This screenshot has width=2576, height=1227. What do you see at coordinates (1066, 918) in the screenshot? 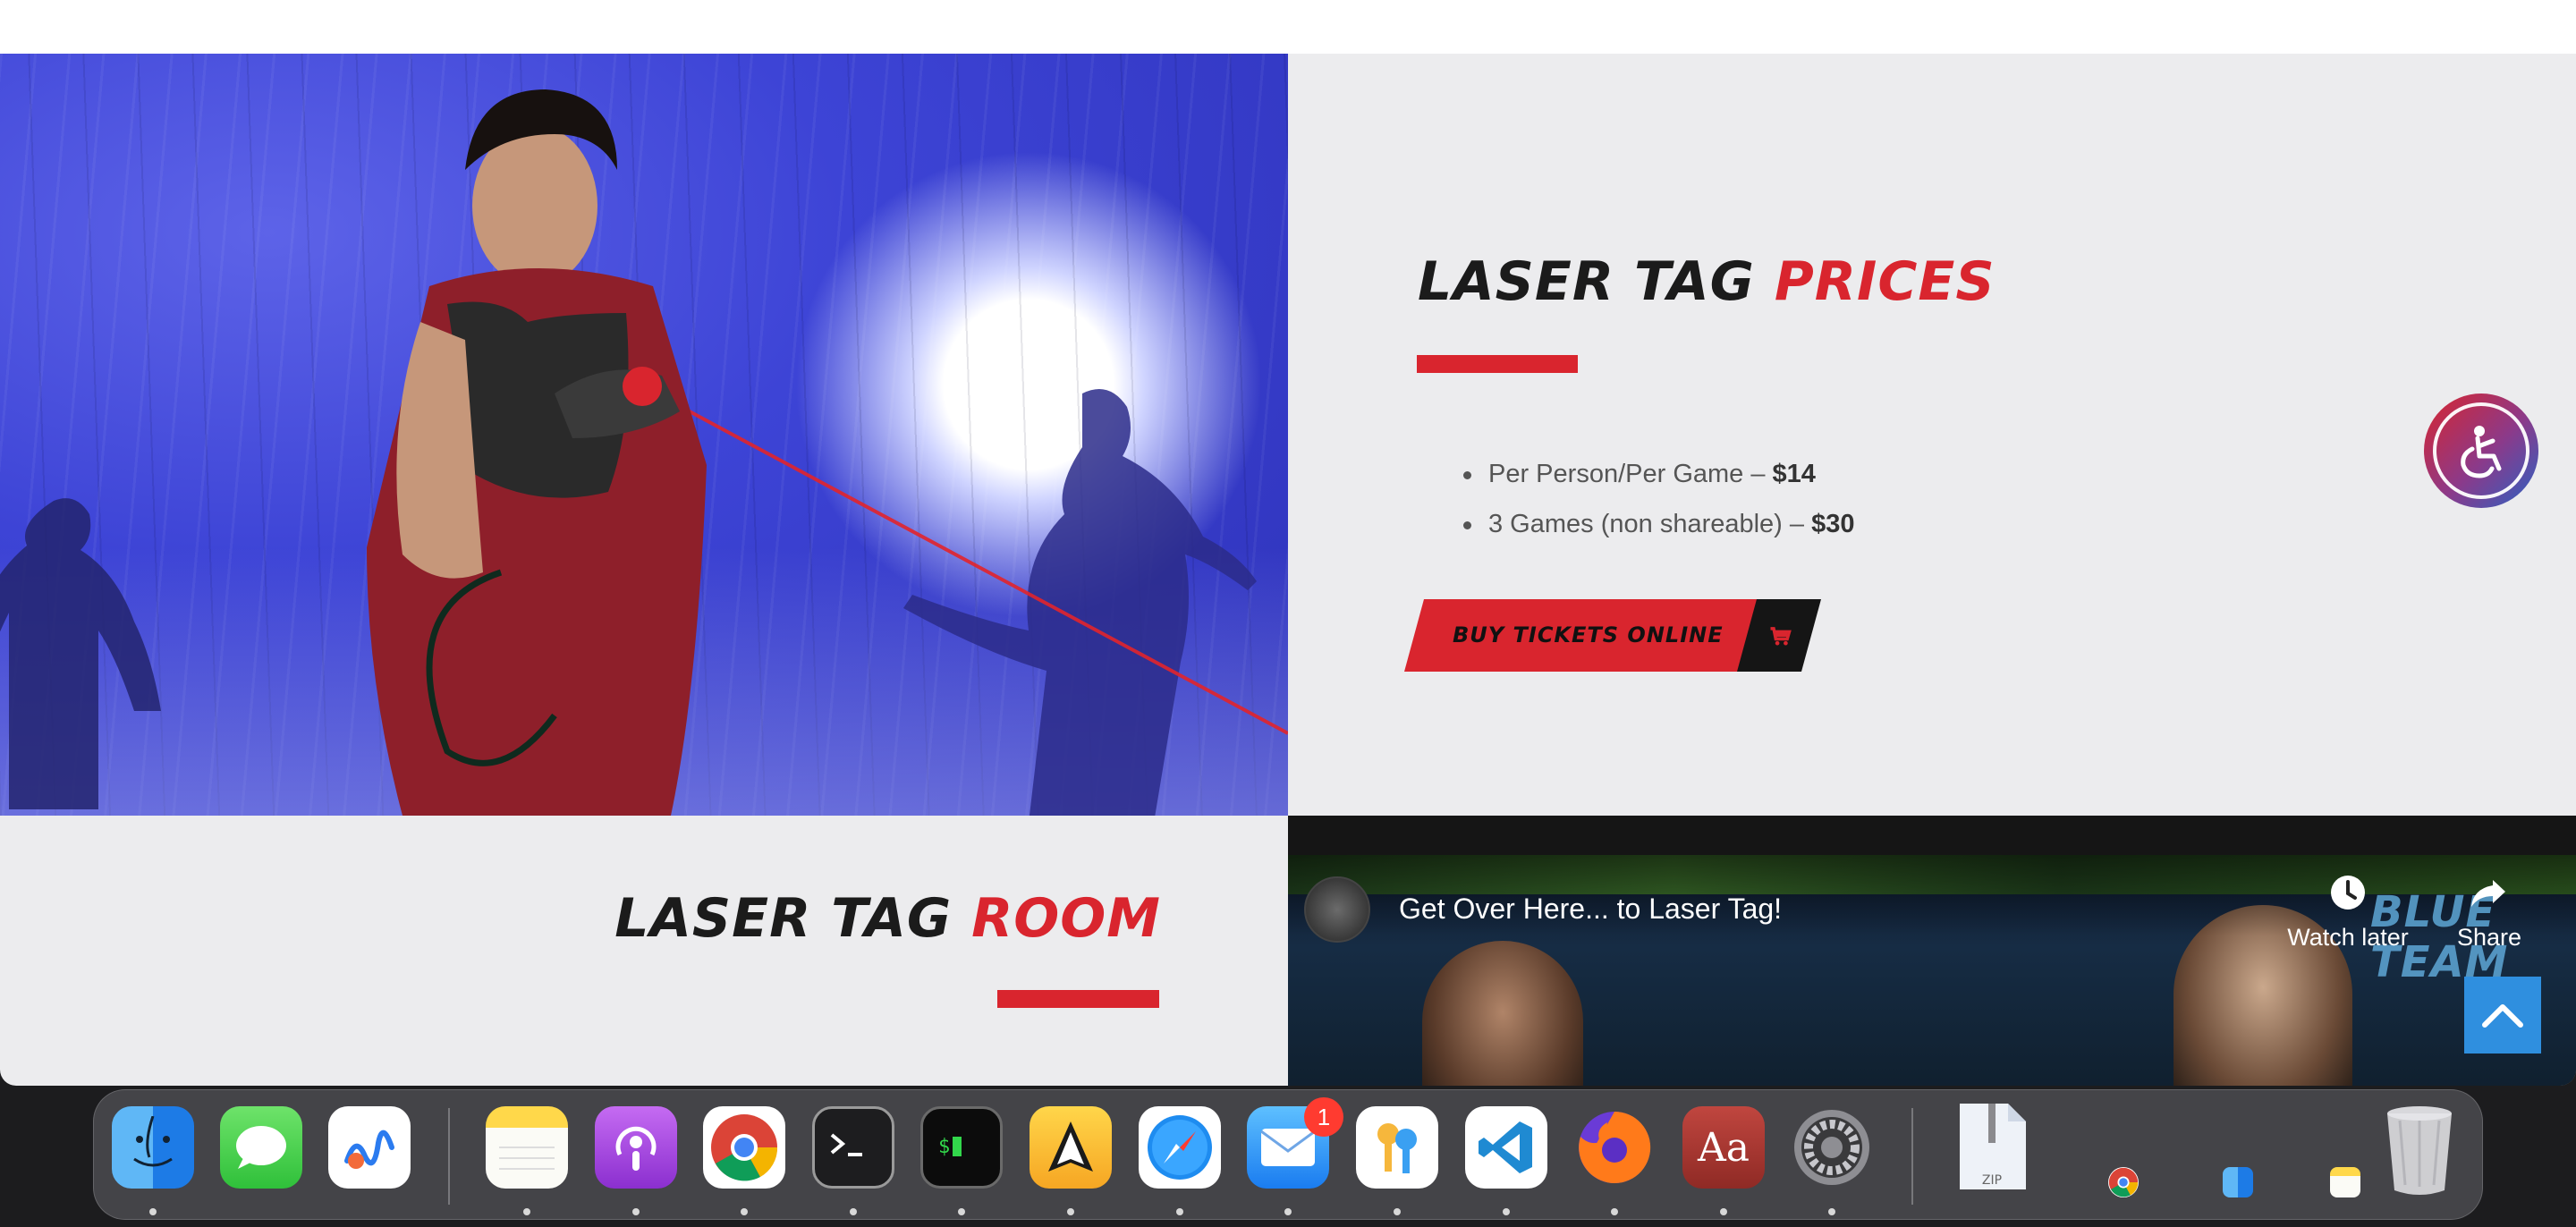
I see `room-heading-accent: ROOM` at bounding box center [1066, 918].